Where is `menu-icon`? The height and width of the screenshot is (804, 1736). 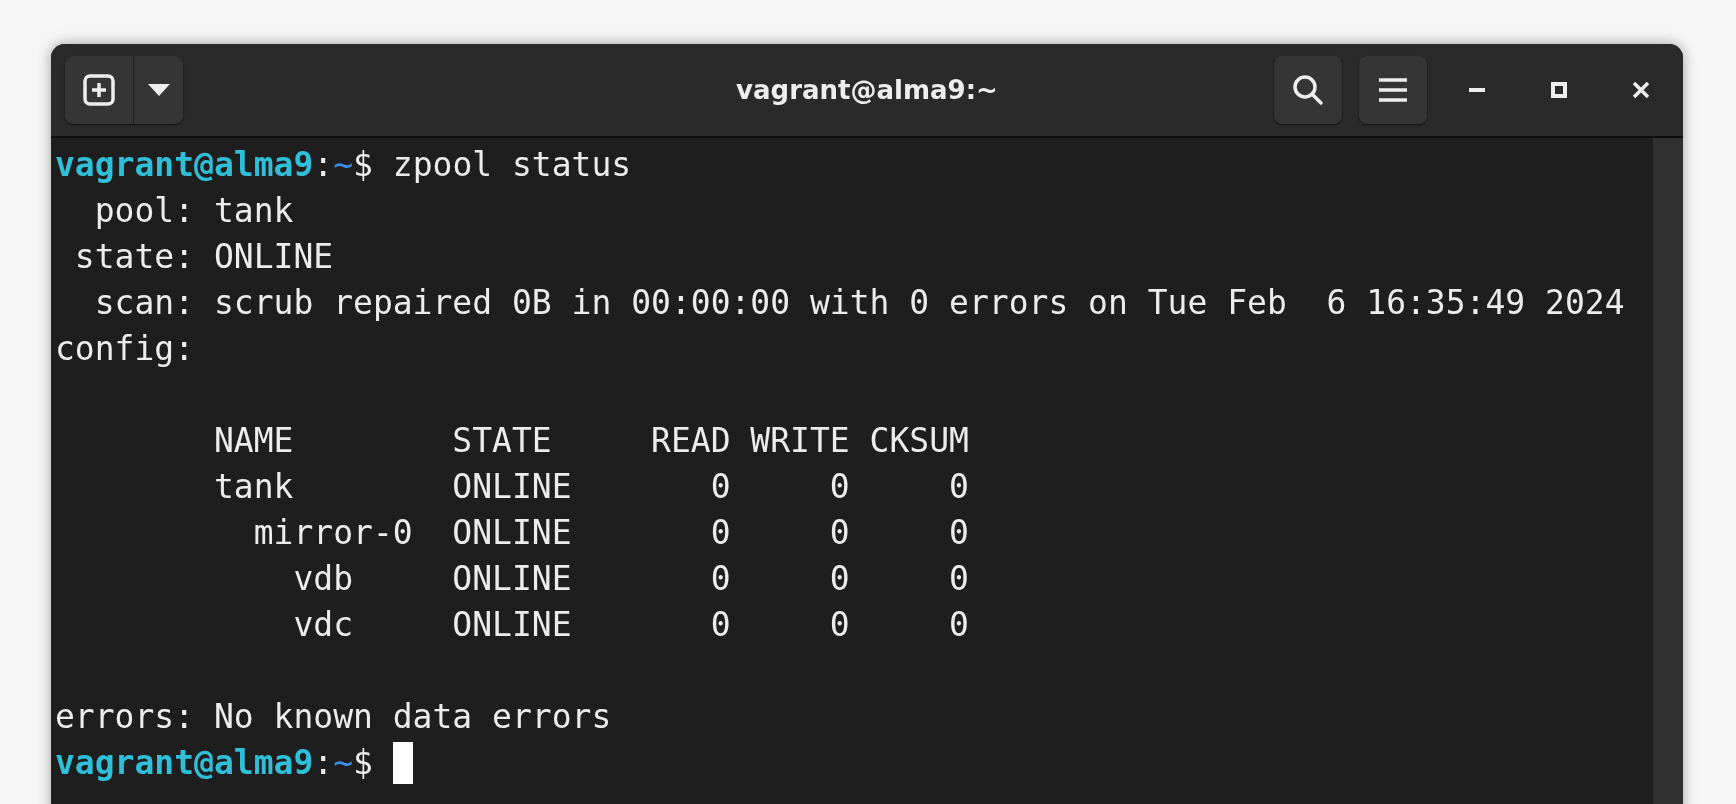 menu-icon is located at coordinates (1393, 90).